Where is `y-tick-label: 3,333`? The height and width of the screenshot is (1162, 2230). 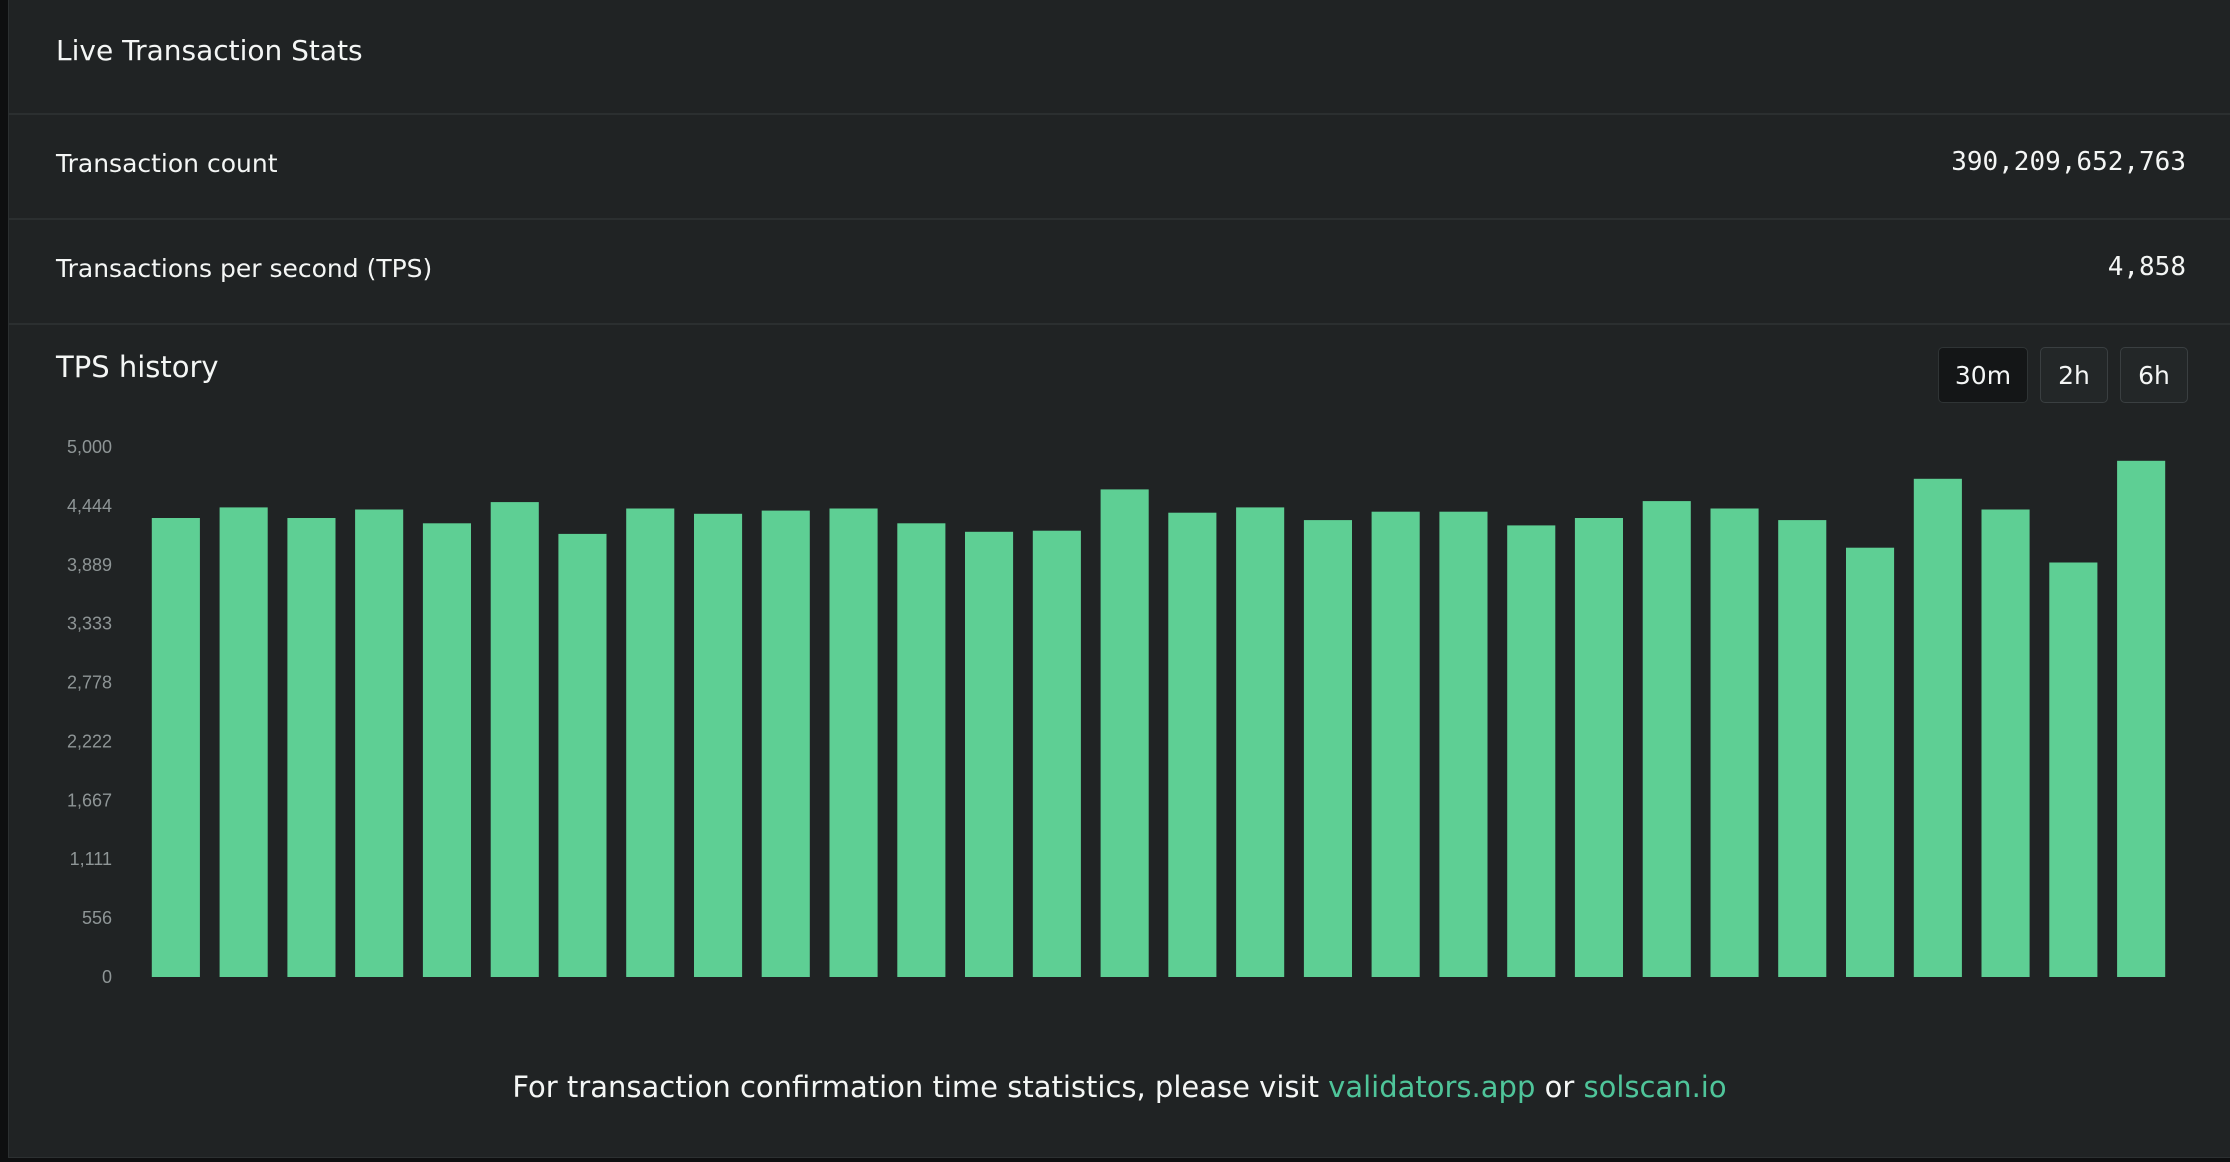 y-tick-label: 3,333 is located at coordinates (89, 624).